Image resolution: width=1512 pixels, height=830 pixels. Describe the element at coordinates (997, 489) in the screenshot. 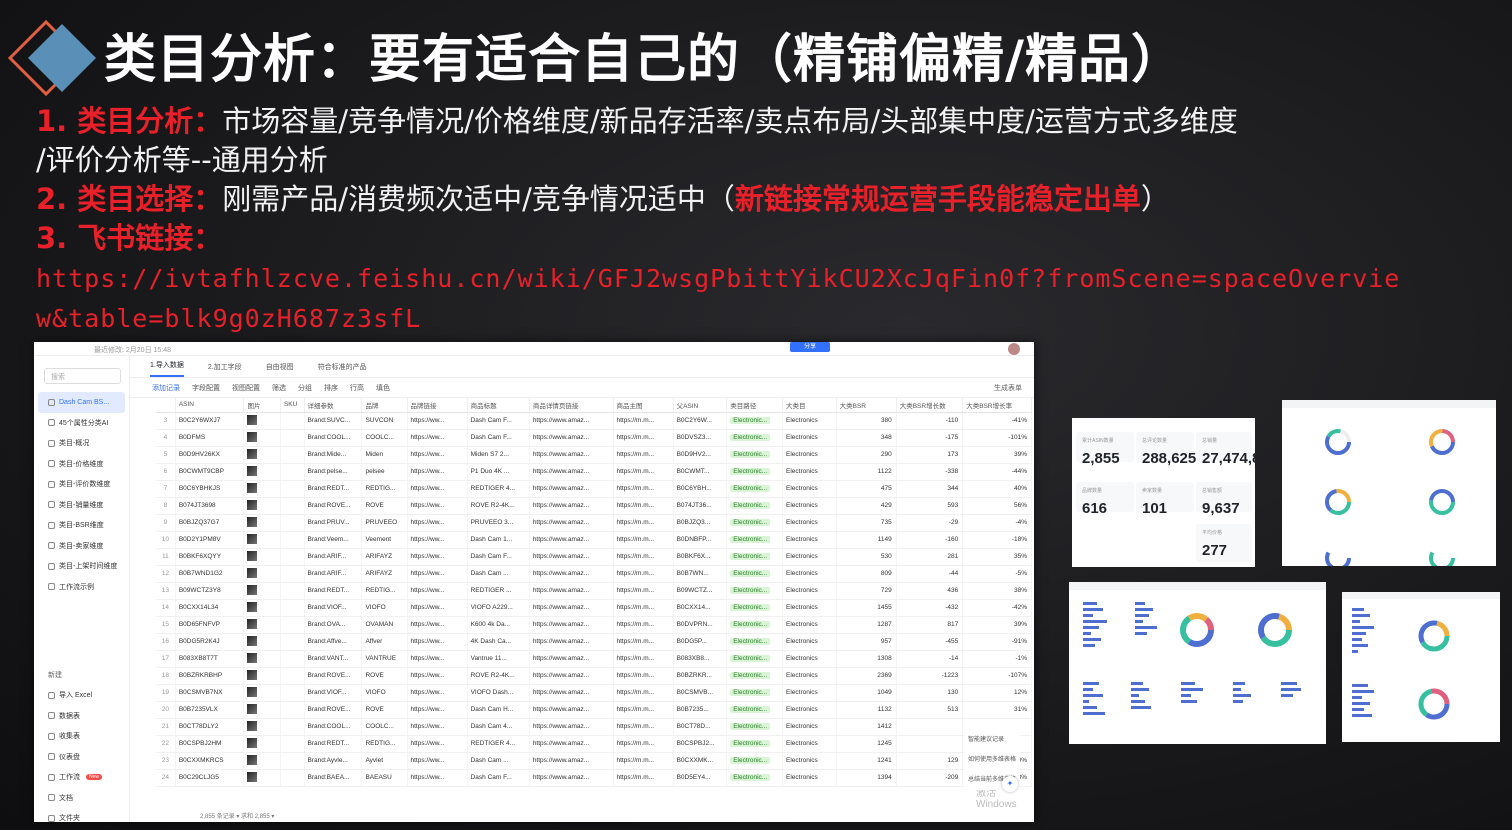

I see `grid-cell: 40%` at that location.